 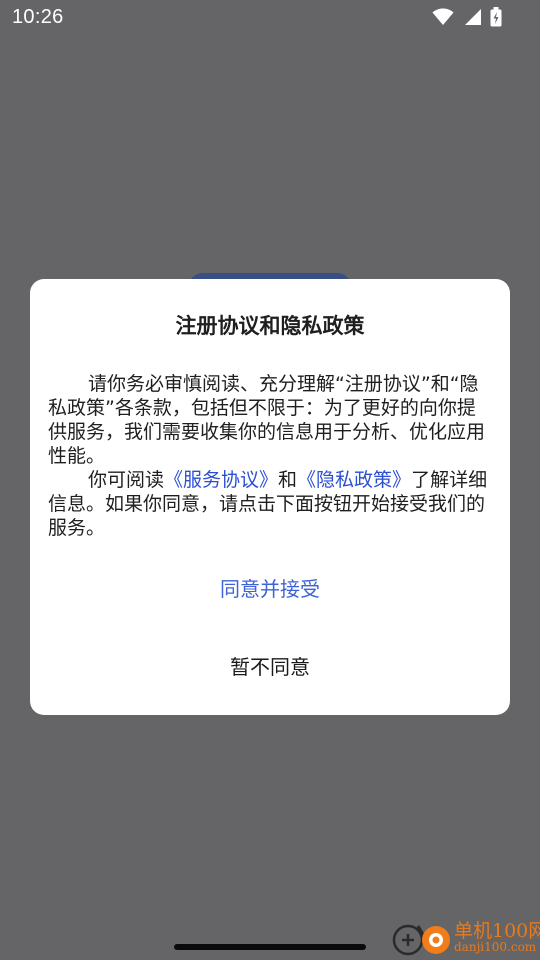 I want to click on accept-button: 同意并接受, so click(x=270, y=589).